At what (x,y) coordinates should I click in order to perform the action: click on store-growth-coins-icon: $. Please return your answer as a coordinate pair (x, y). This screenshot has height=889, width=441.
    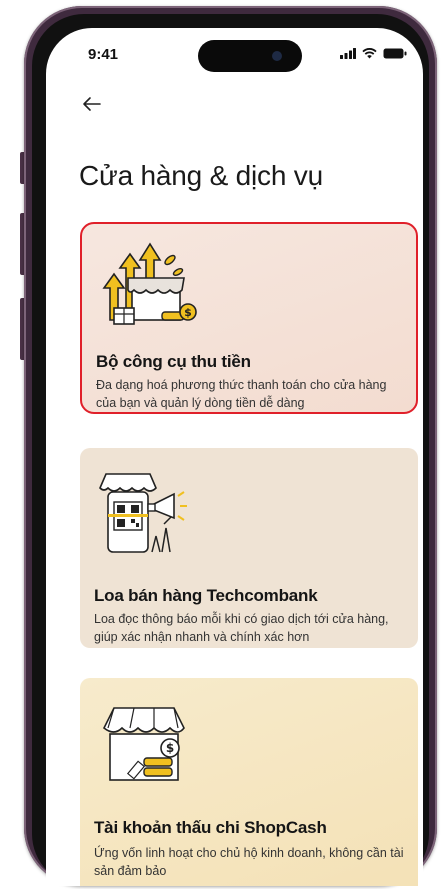
    Looking at the image, I should click on (149, 283).